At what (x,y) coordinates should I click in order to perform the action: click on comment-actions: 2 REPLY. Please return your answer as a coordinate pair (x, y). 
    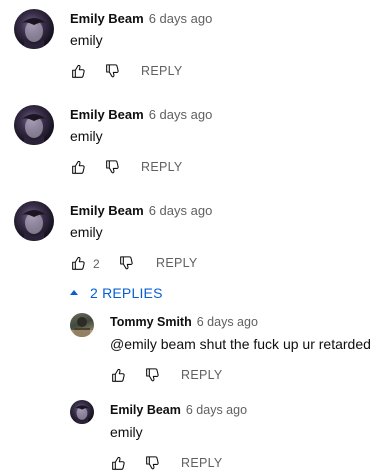
    Looking at the image, I should click on (170, 265).